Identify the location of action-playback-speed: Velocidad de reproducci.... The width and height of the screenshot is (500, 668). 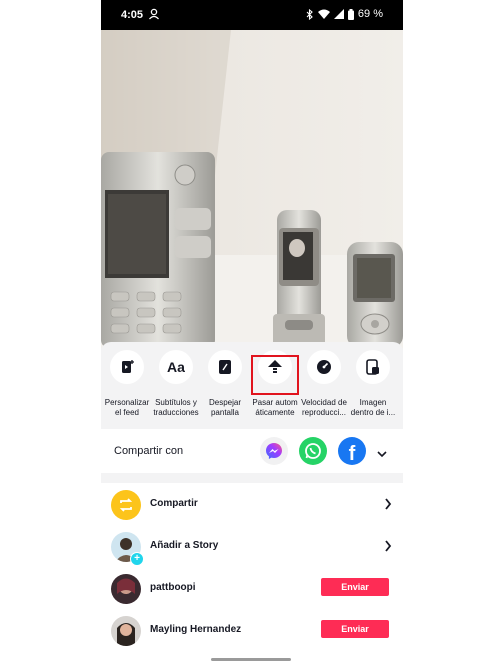
(324, 384).